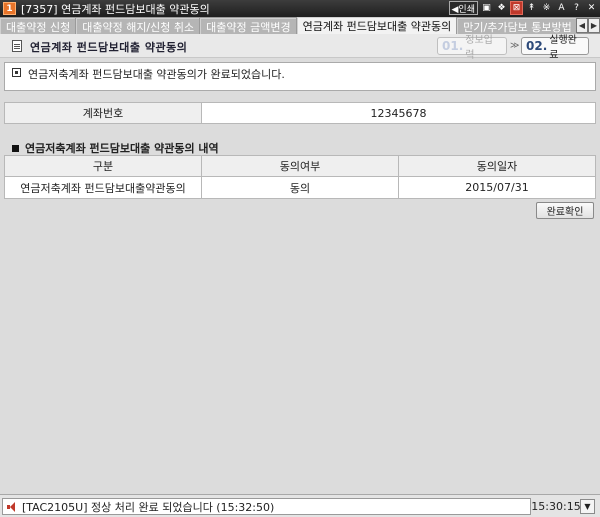 This screenshot has height=517, width=600. Describe the element at coordinates (565, 210) in the screenshot. I see `confirm-complete-button: 완료확인` at that location.